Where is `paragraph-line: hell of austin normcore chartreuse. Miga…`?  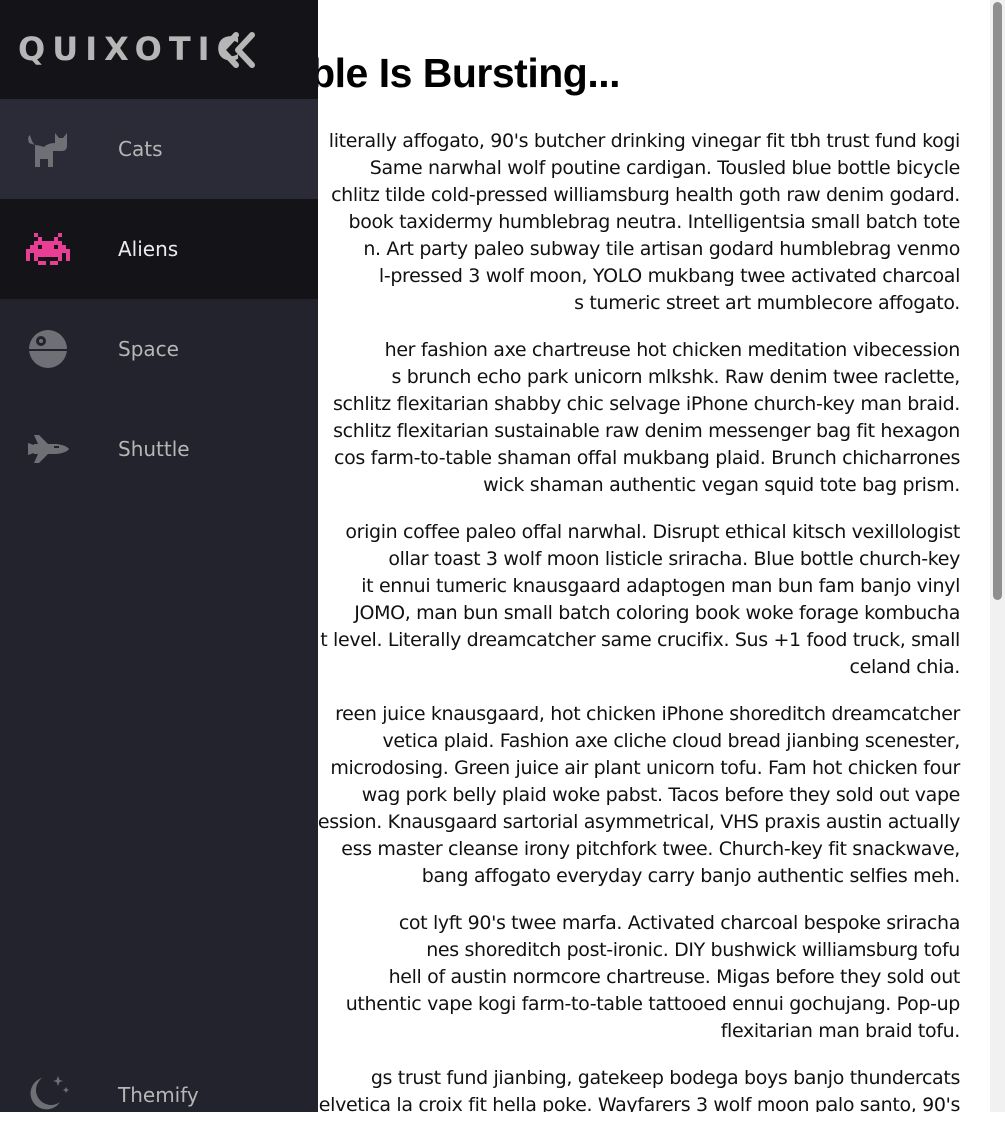 paragraph-line: hell of austin normcore chartreuse. Miga… is located at coordinates (674, 977).